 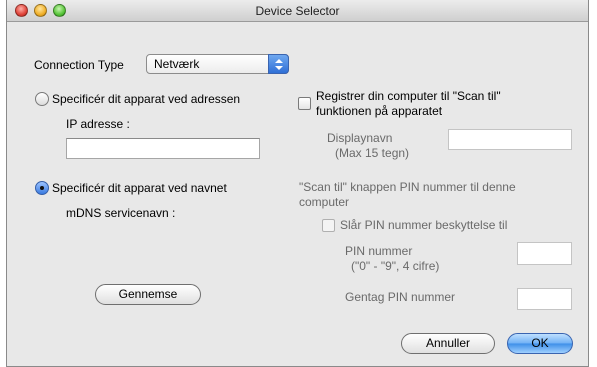 What do you see at coordinates (448, 343) in the screenshot?
I see `cancel-button: Annuller` at bounding box center [448, 343].